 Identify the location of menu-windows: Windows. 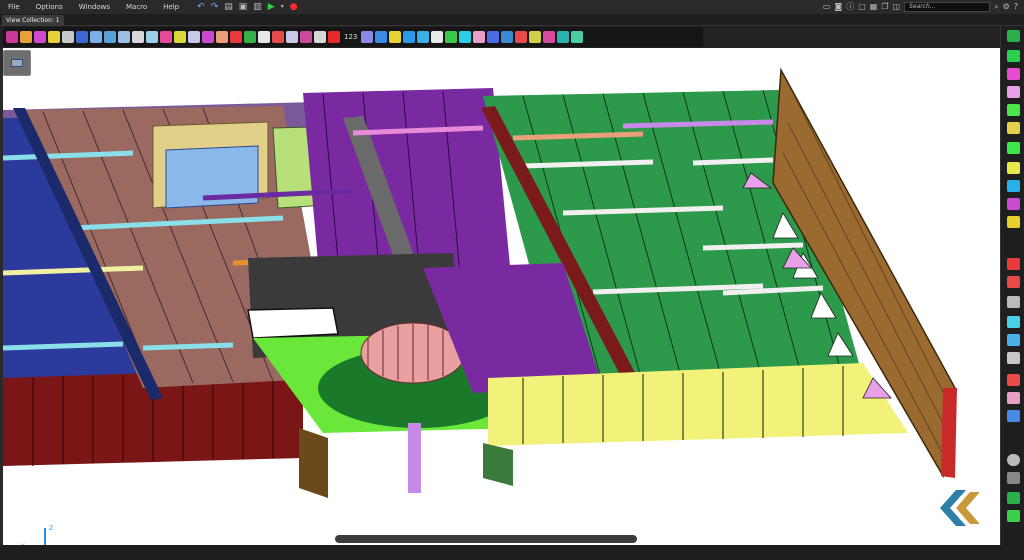
(94, 7).